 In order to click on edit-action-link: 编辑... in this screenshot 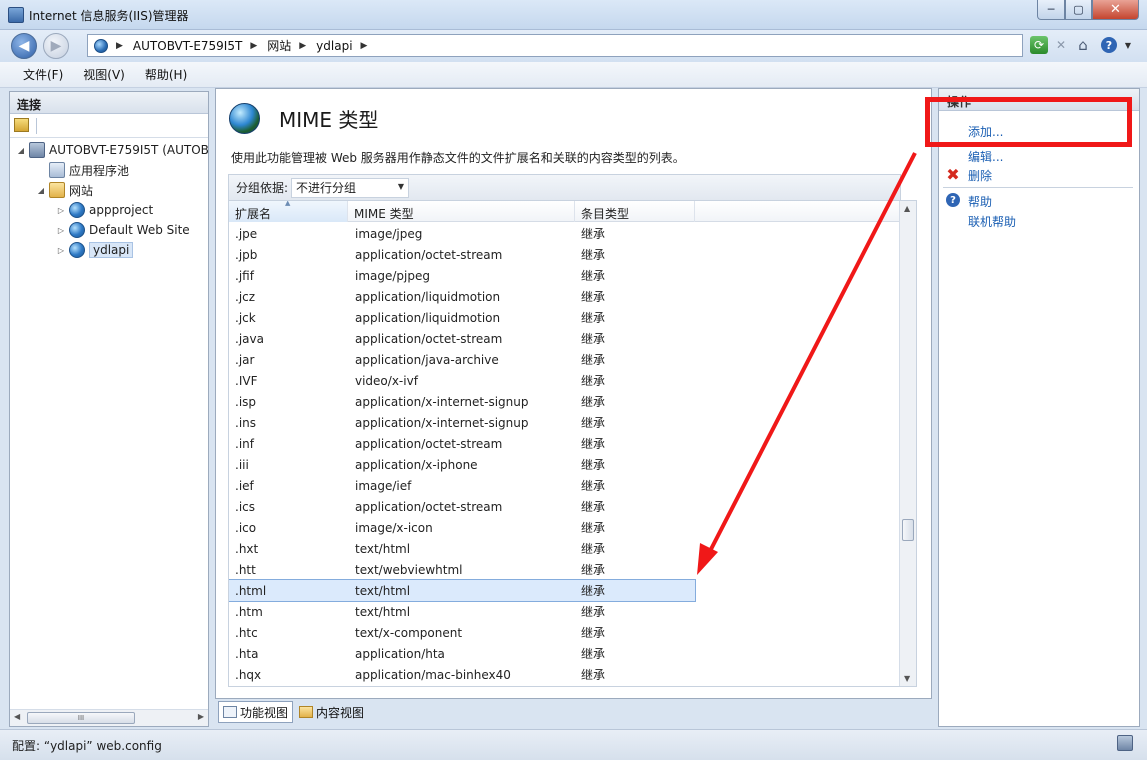, I will do `click(985, 156)`.